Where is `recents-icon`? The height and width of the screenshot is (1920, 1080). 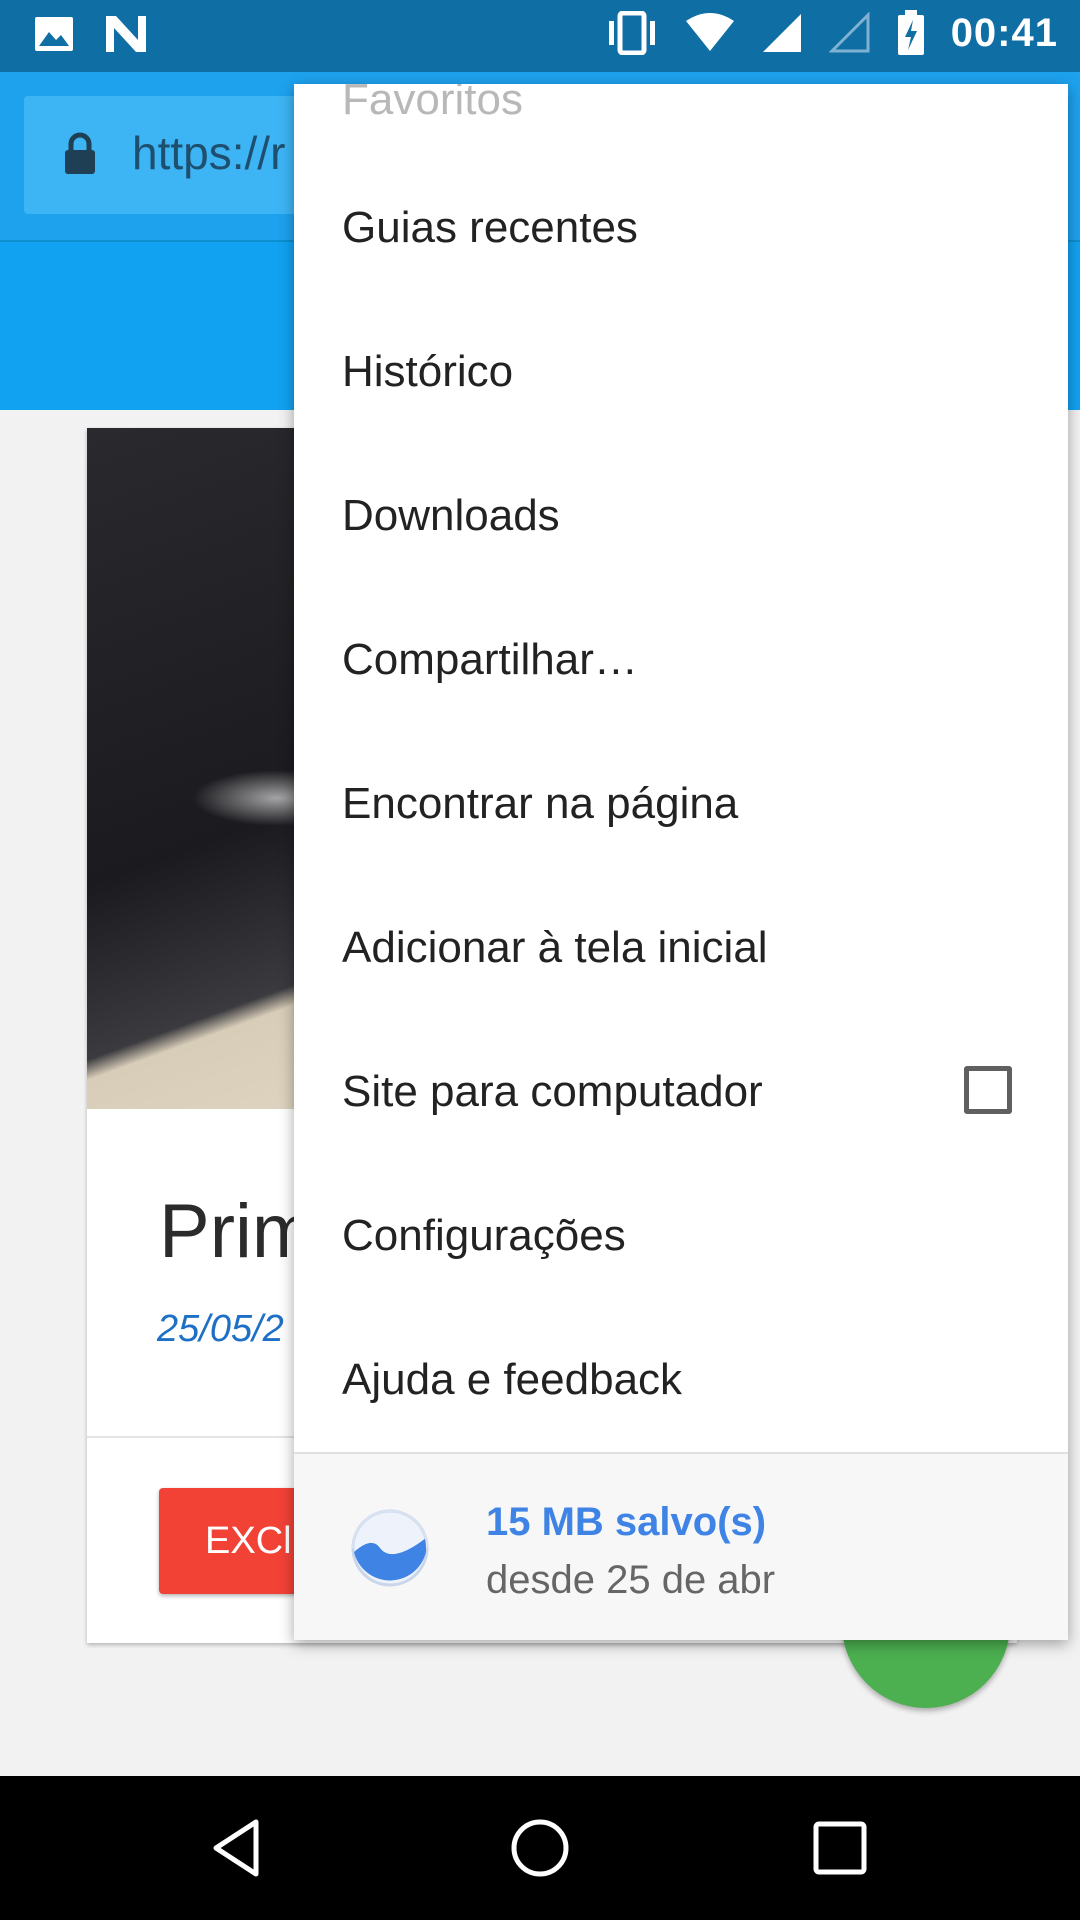
recents-icon is located at coordinates (840, 1848).